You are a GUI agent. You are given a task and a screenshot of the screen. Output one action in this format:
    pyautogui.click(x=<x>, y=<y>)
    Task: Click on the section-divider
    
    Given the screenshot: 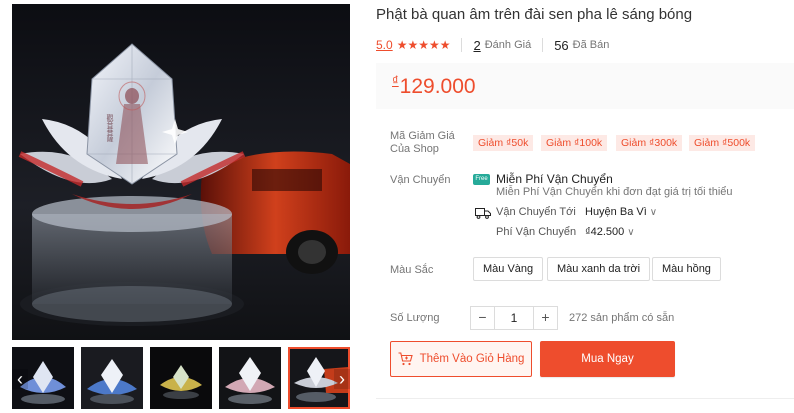 What is the action you would take?
    pyautogui.click(x=585, y=398)
    